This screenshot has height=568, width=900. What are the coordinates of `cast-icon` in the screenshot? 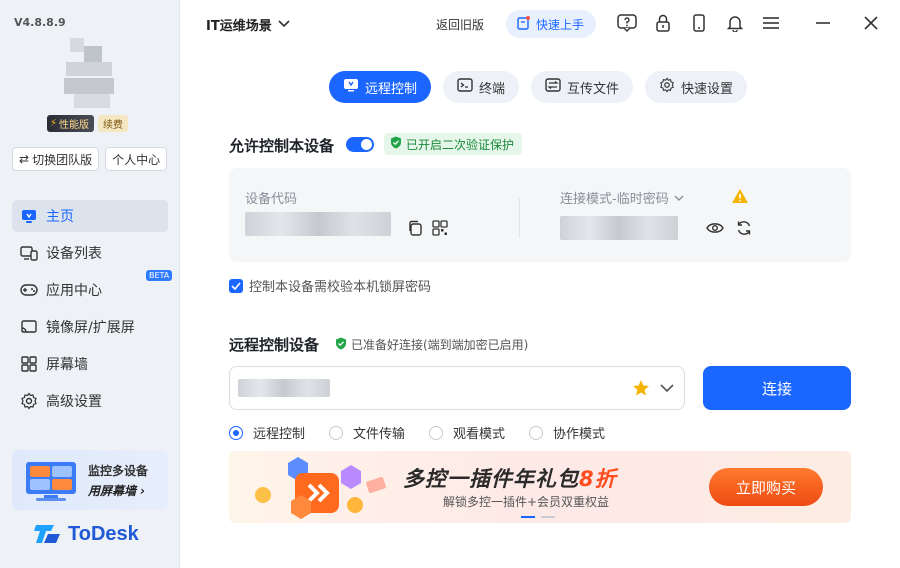 It's located at (29, 327).